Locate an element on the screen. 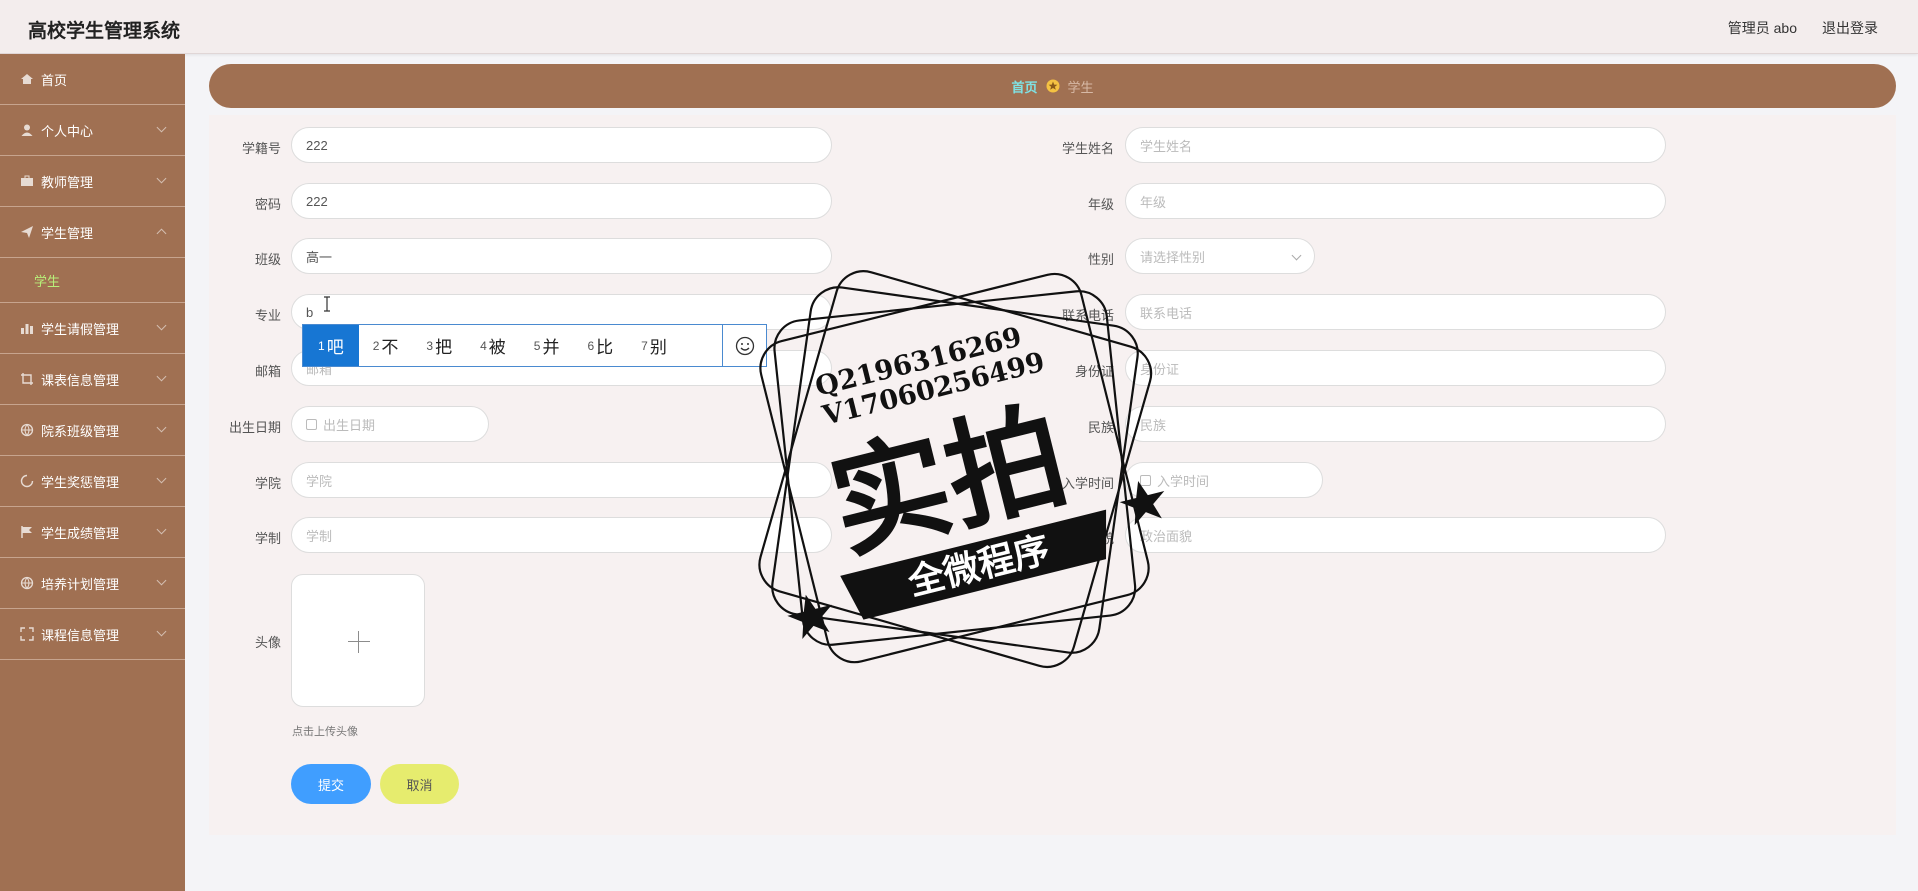 This screenshot has width=1918, height=891. ime-candidate-6: 6比 is located at coordinates (600, 345).